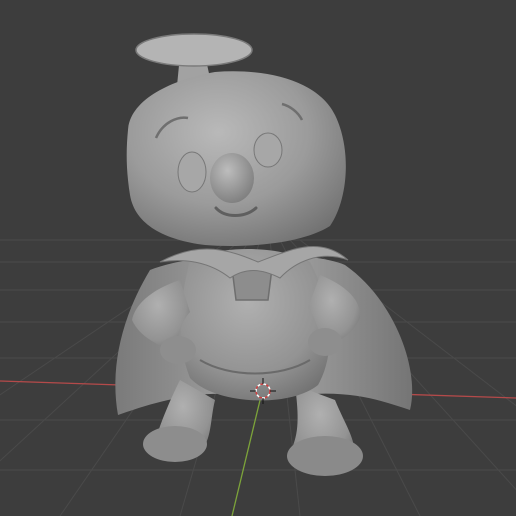  Describe the element at coordinates (232, 178) in the screenshot. I see `nose` at that location.